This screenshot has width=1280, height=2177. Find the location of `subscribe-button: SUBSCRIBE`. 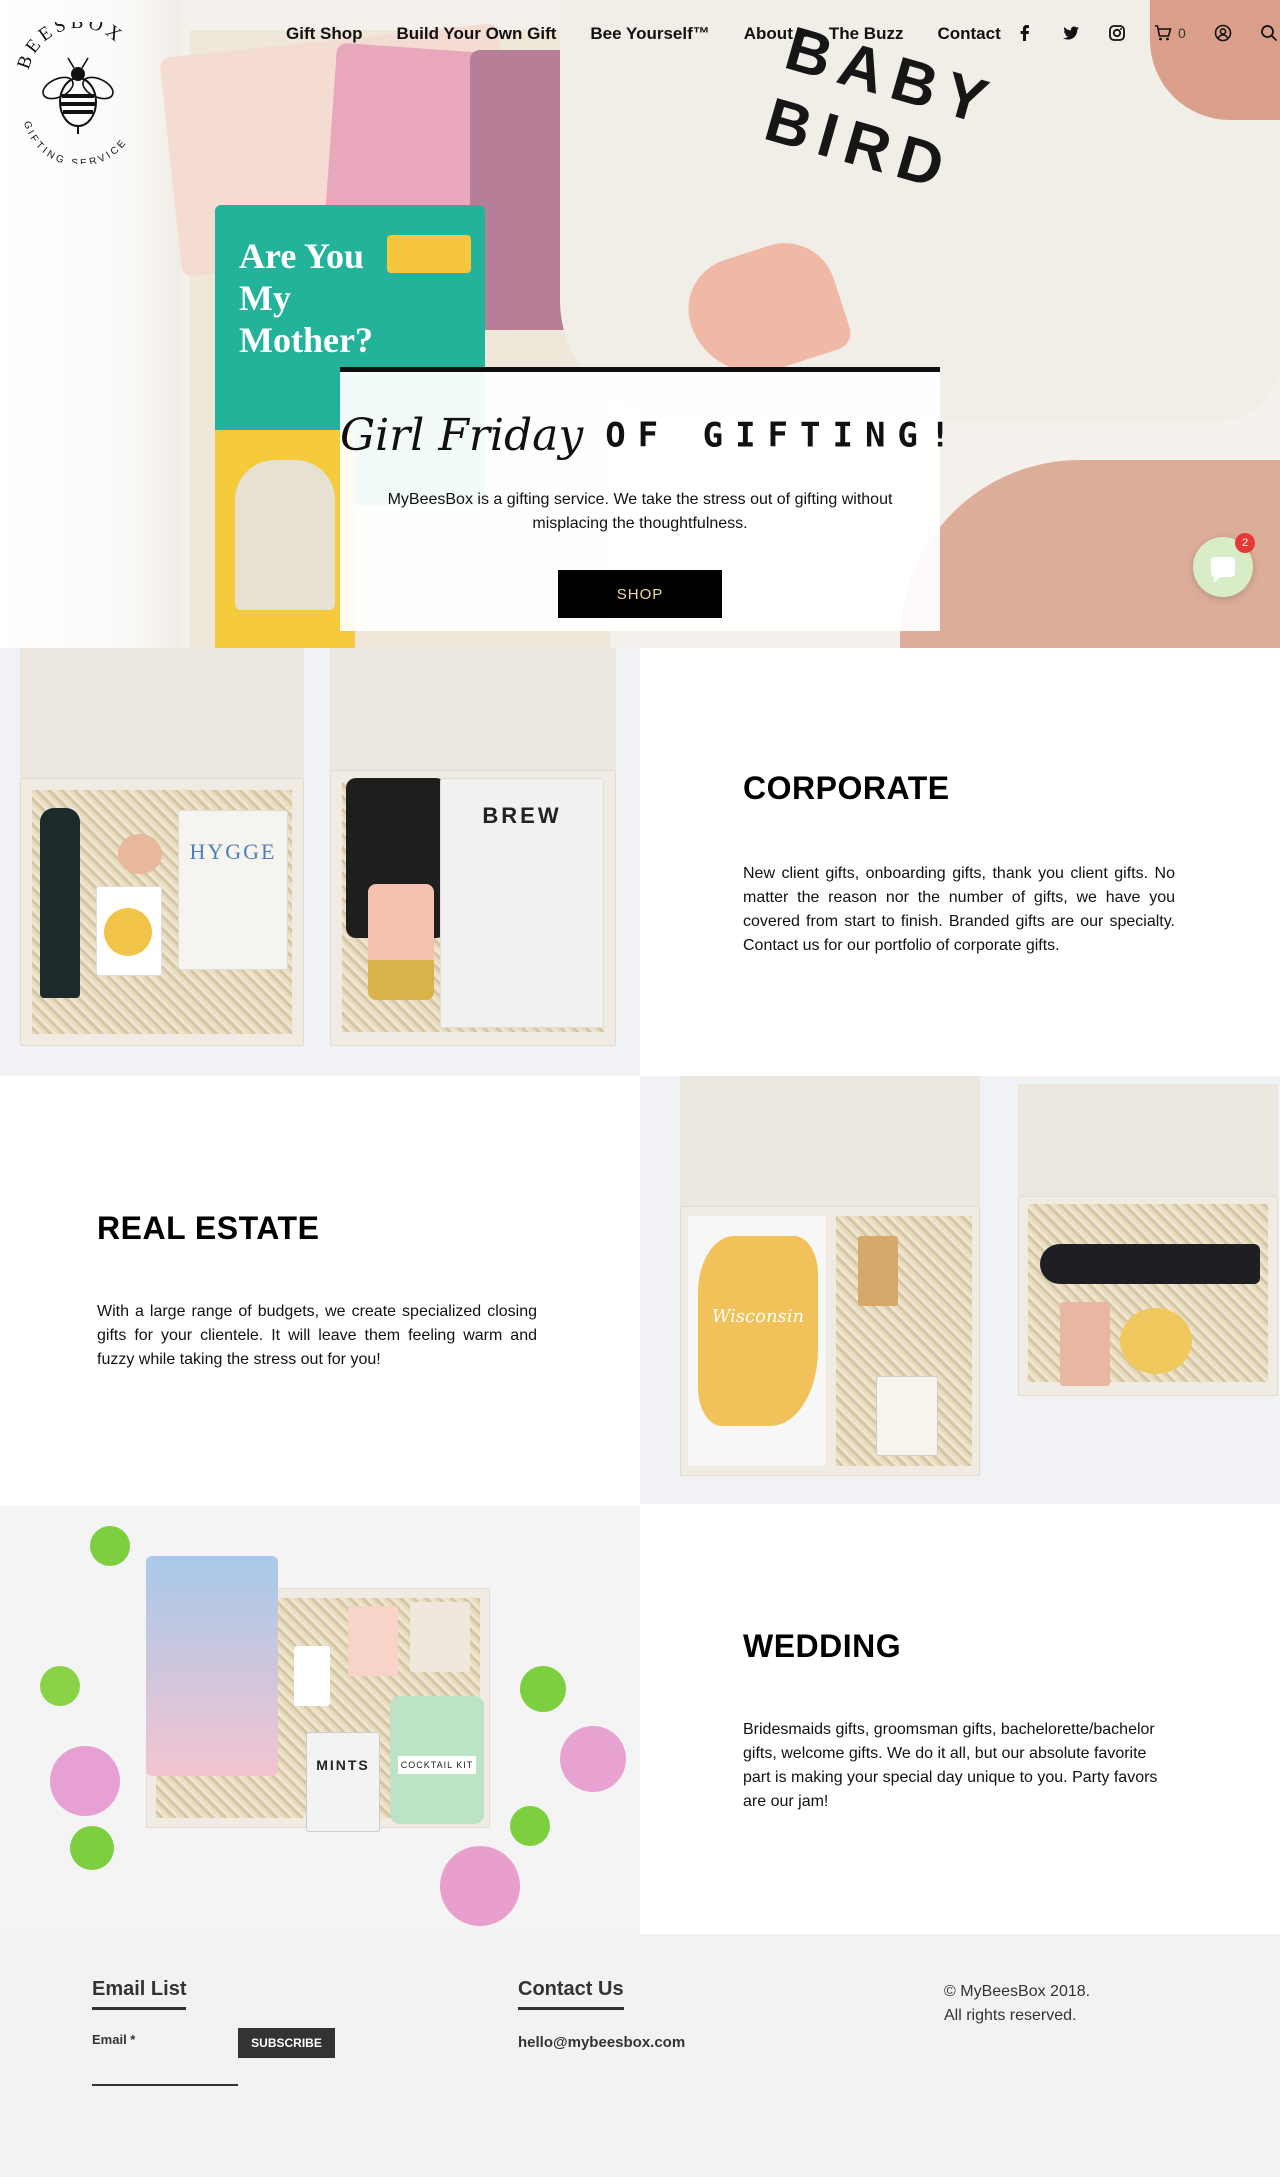

subscribe-button: SUBSCRIBE is located at coordinates (286, 2043).